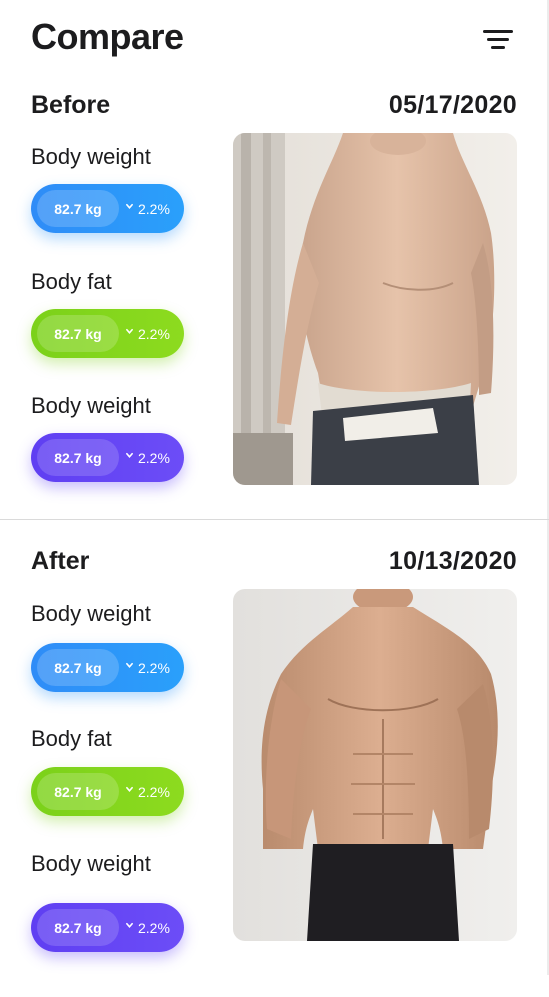 The width and height of the screenshot is (549, 997). I want to click on section-title-before: Before, so click(71, 105).